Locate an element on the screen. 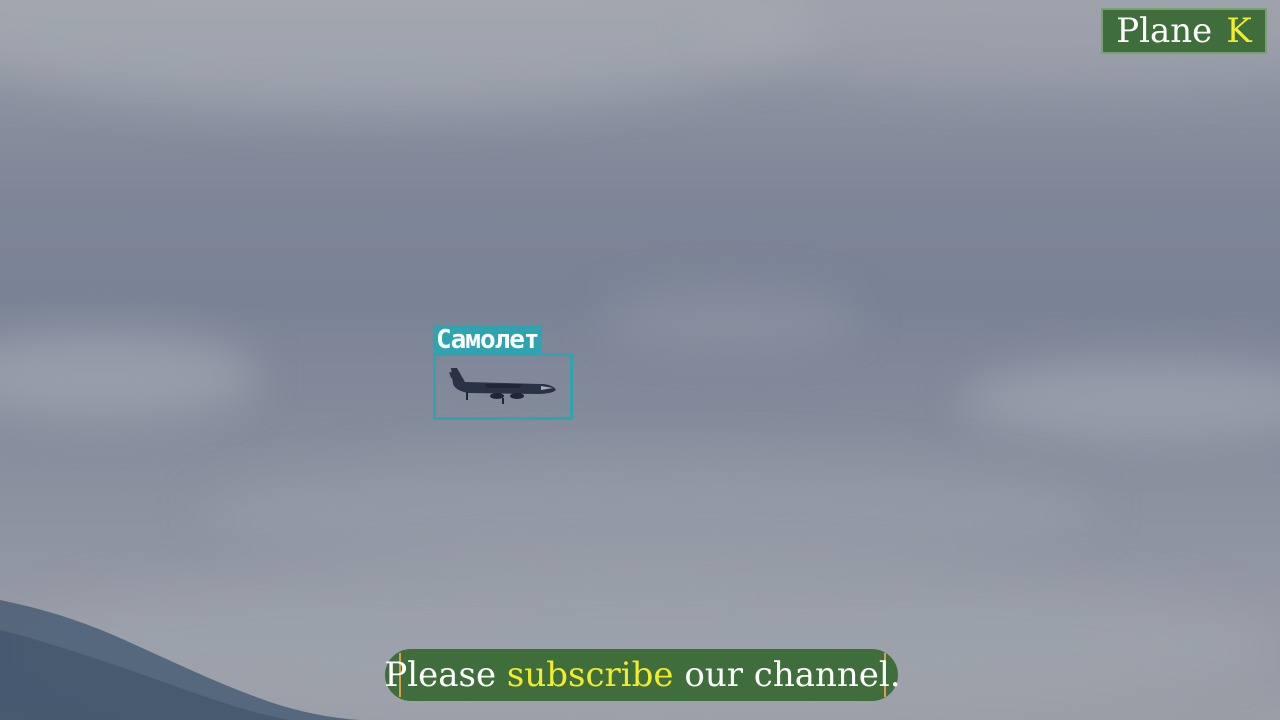 The height and width of the screenshot is (720, 1280). channel-watermark: Plane K is located at coordinates (1184, 31).